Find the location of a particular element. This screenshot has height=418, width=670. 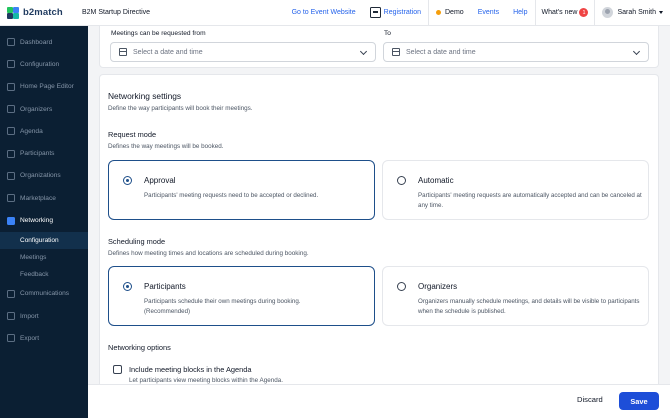

event-website-link: Go to Event Website is located at coordinates (324, 13).